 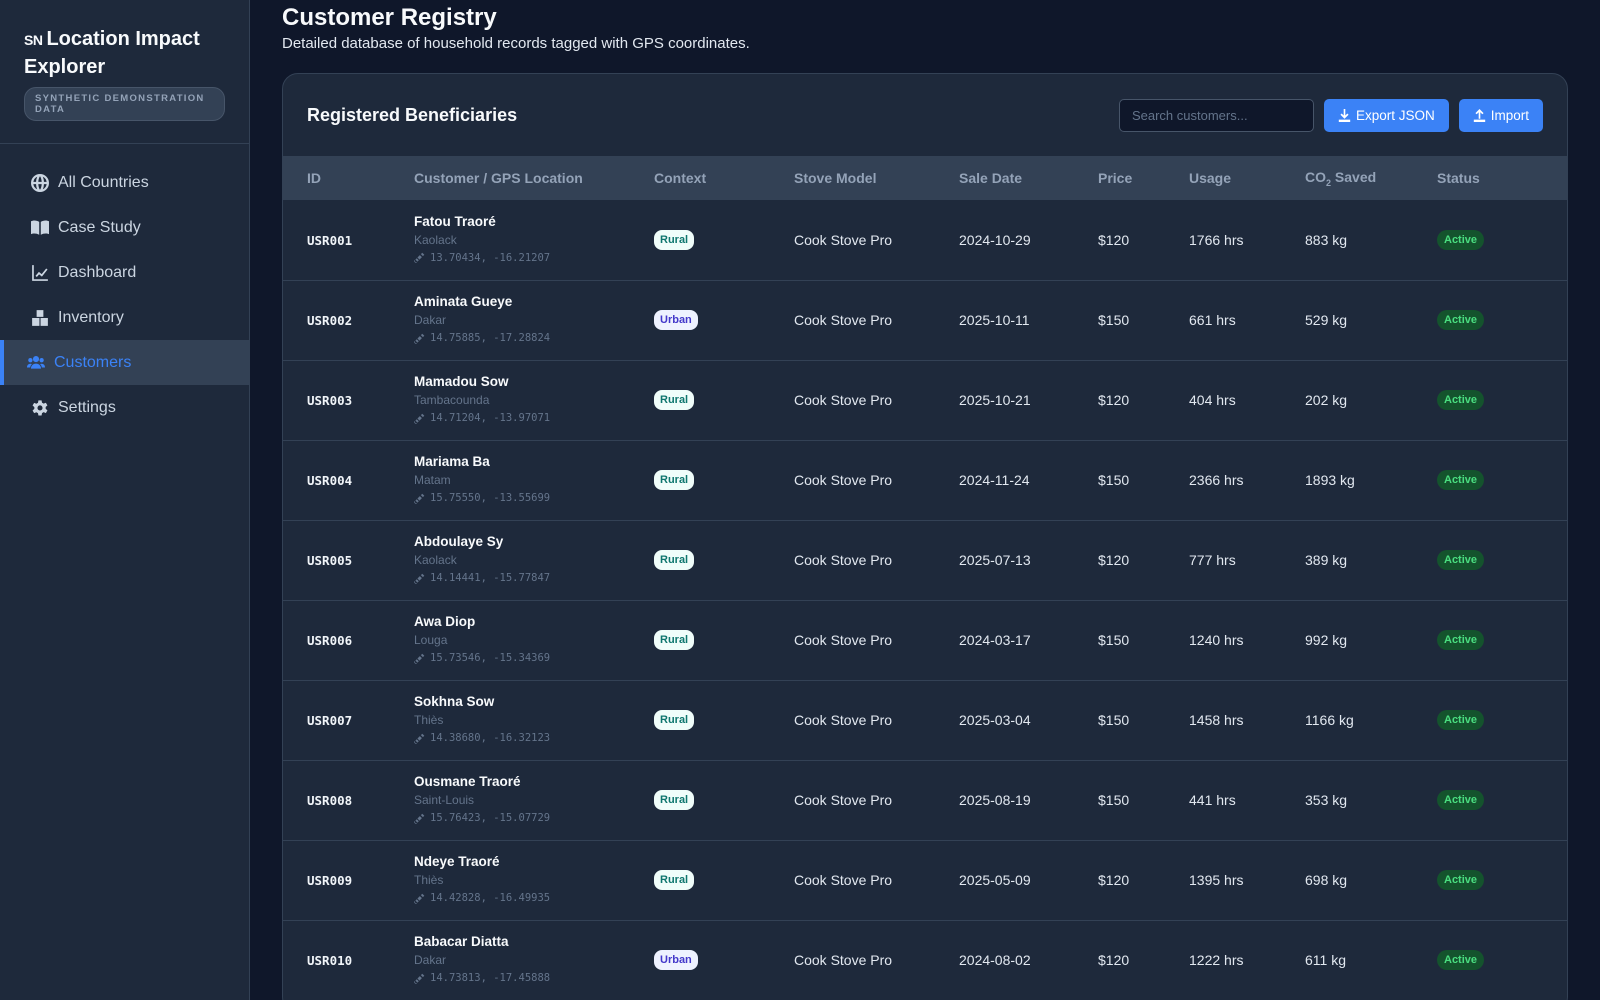 What do you see at coordinates (1028, 178) in the screenshot?
I see `column-header-sale-date: Sale Date` at bounding box center [1028, 178].